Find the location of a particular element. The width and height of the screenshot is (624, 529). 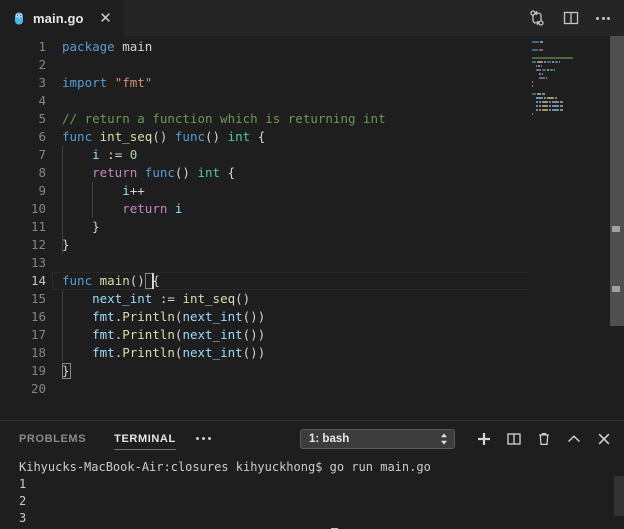

text-cursor is located at coordinates (153, 281).